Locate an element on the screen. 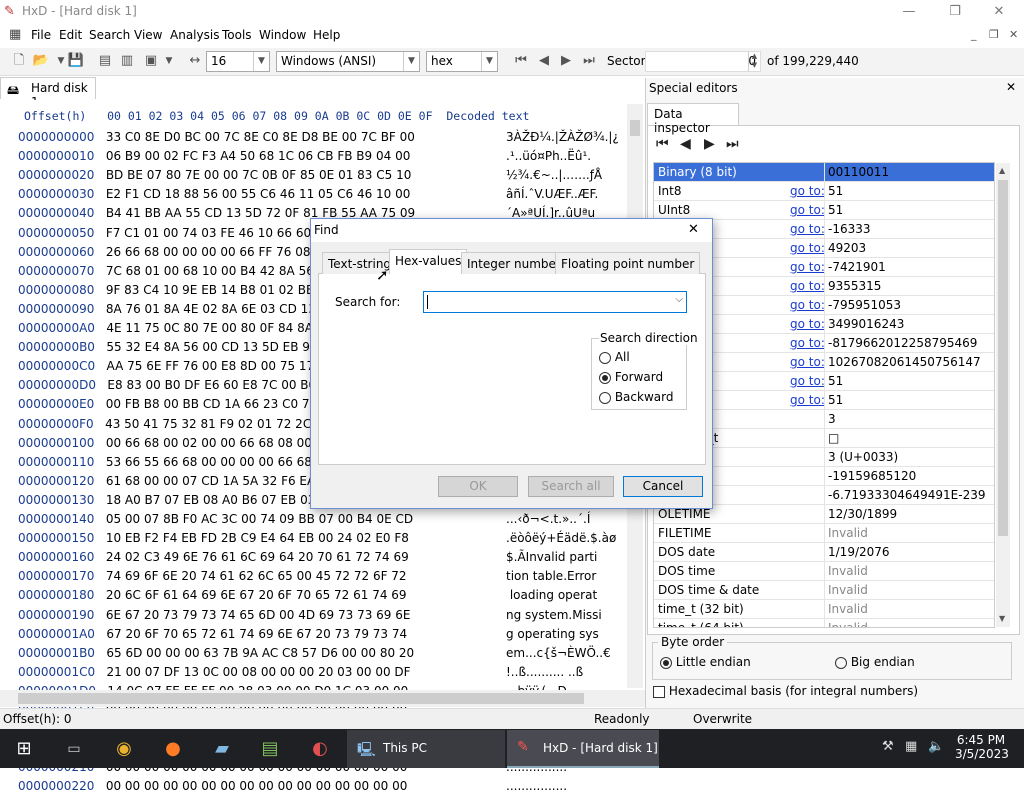 This screenshot has height=793, width=1024. inspector-value: 9355315 is located at coordinates (854, 286).